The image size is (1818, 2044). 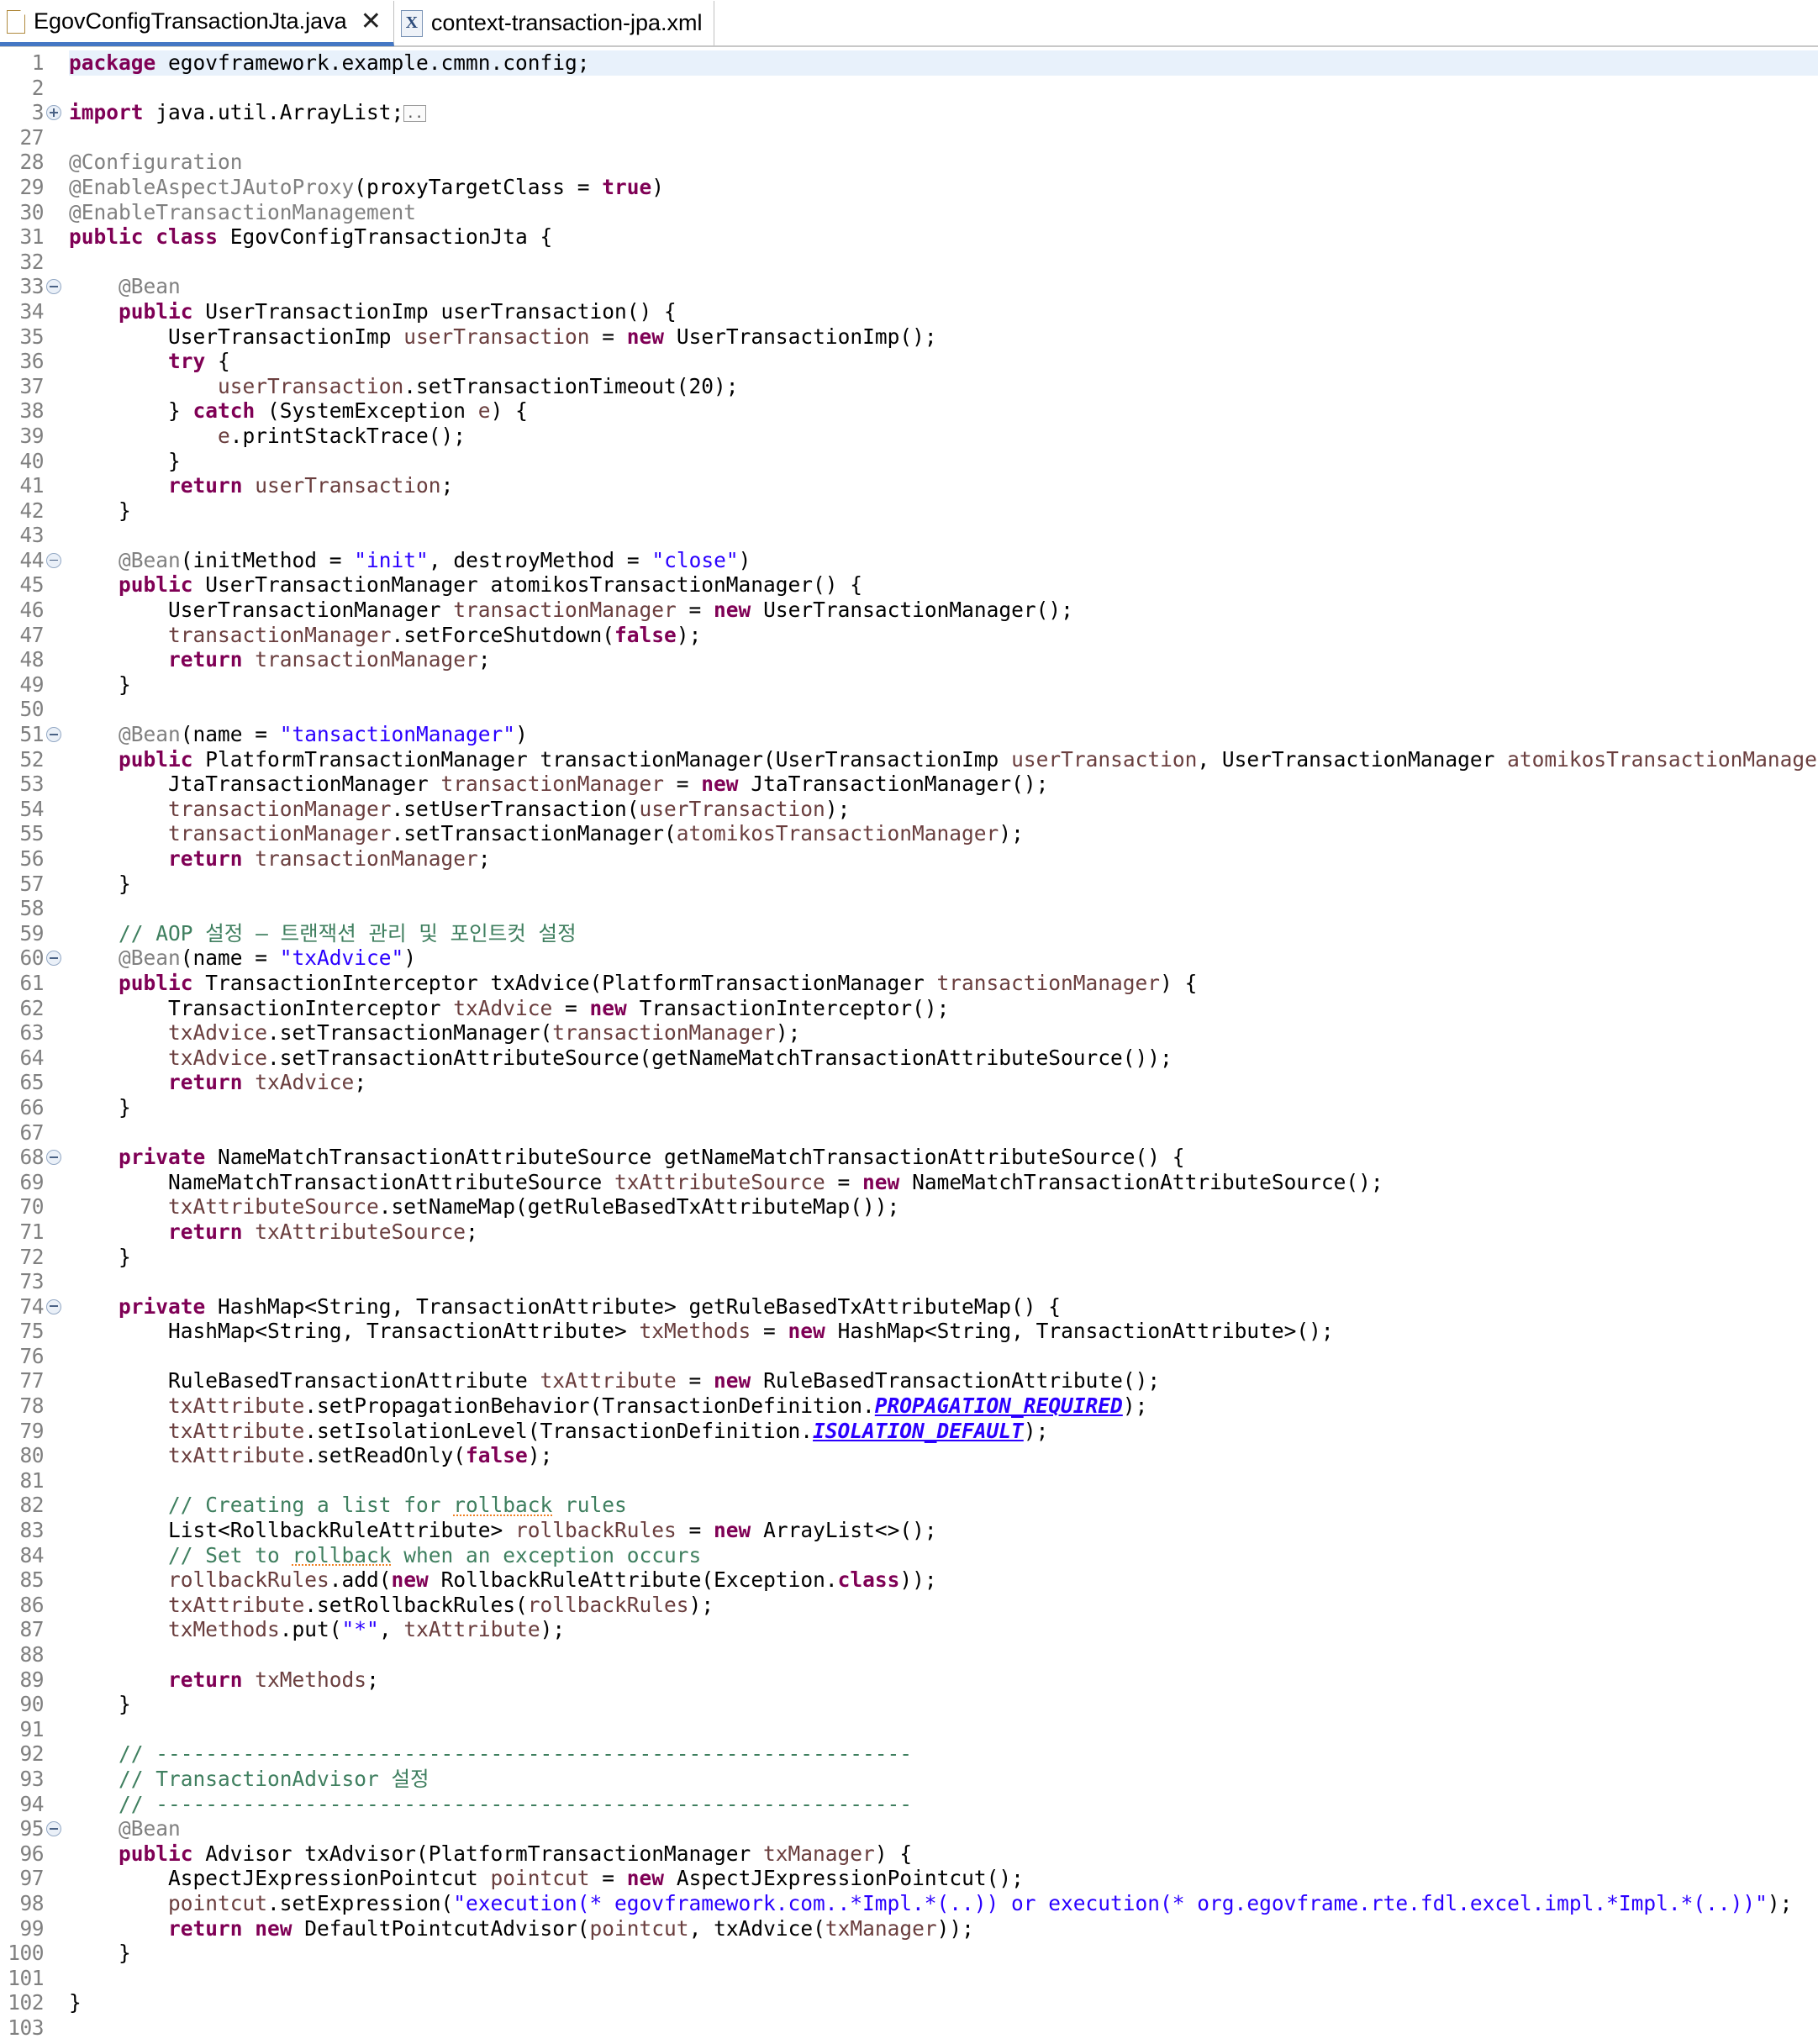 What do you see at coordinates (943, 958) in the screenshot?
I see `code-line: @Bean(name = "txAdvice")` at bounding box center [943, 958].